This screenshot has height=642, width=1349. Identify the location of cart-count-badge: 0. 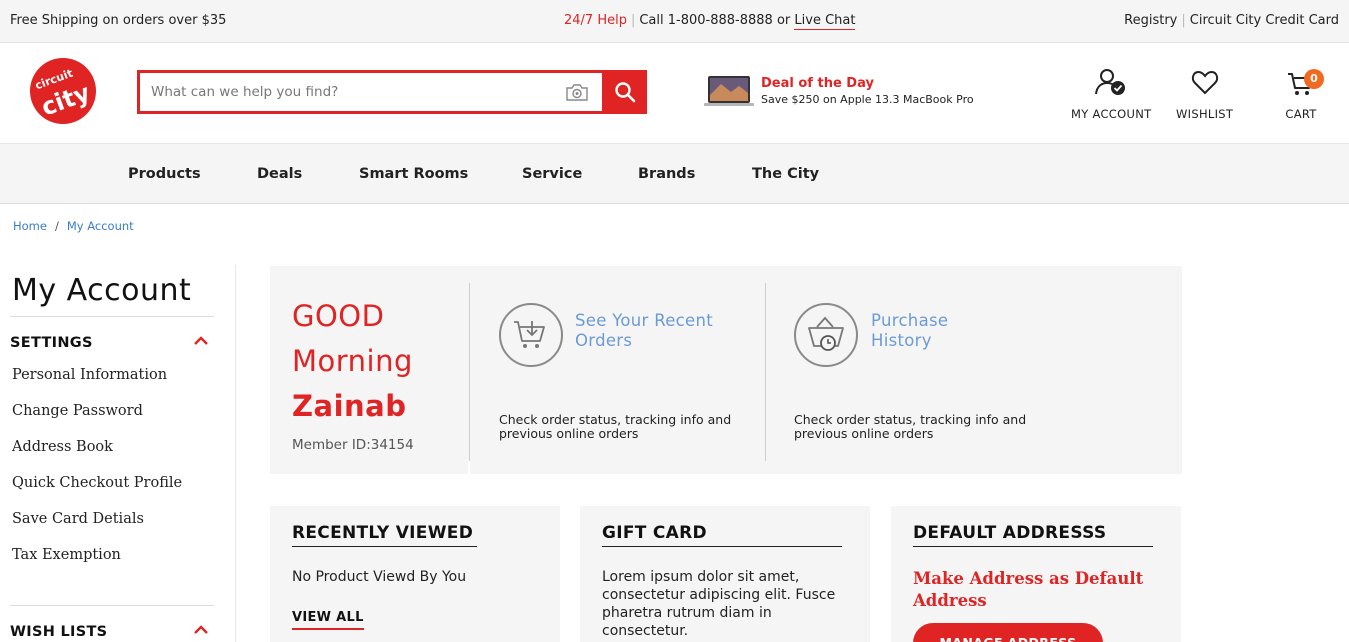
(1314, 79).